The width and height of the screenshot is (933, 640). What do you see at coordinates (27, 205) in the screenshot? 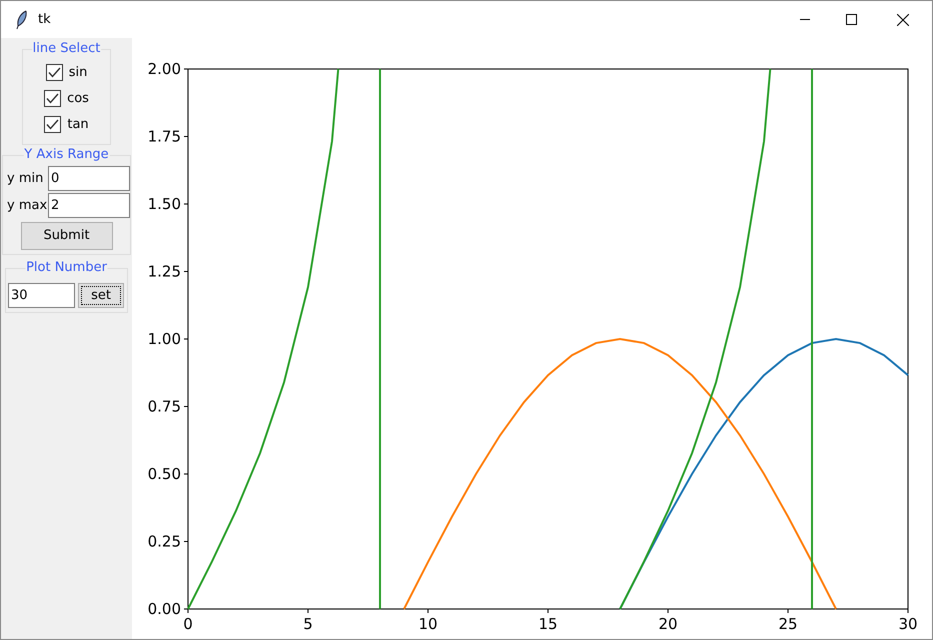
I see `field-label: y max` at bounding box center [27, 205].